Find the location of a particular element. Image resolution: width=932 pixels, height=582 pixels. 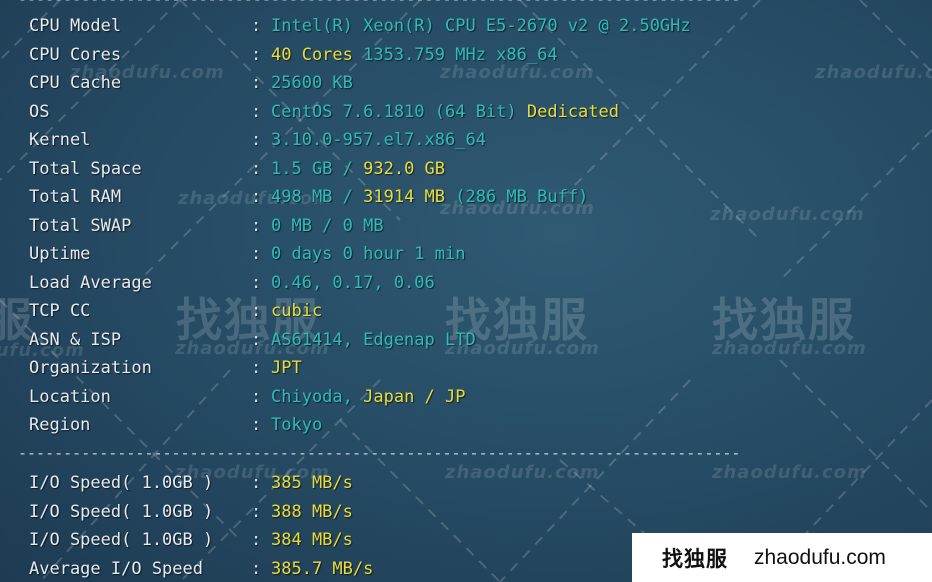

info-value: cubic is located at coordinates (296, 311).